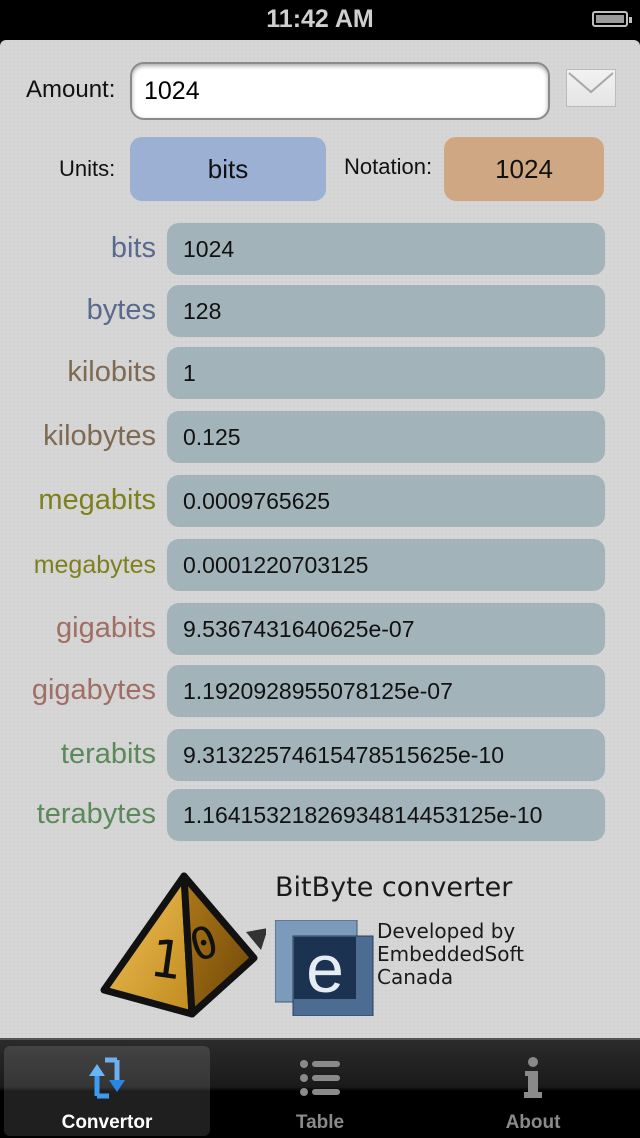 The width and height of the screenshot is (640, 1138). Describe the element at coordinates (111, 372) in the screenshot. I see `unit-label: kilobits` at that location.